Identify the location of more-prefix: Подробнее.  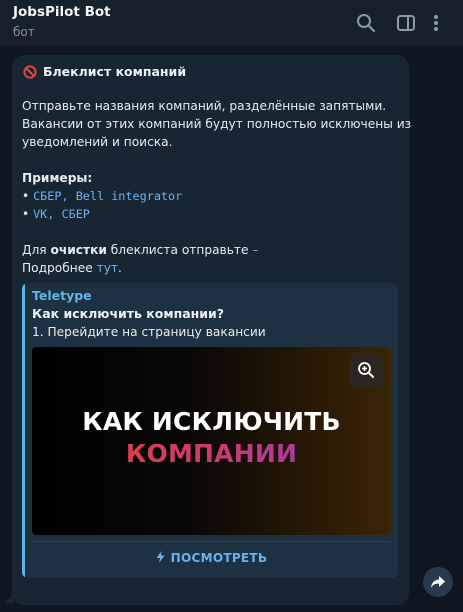
(59, 268).